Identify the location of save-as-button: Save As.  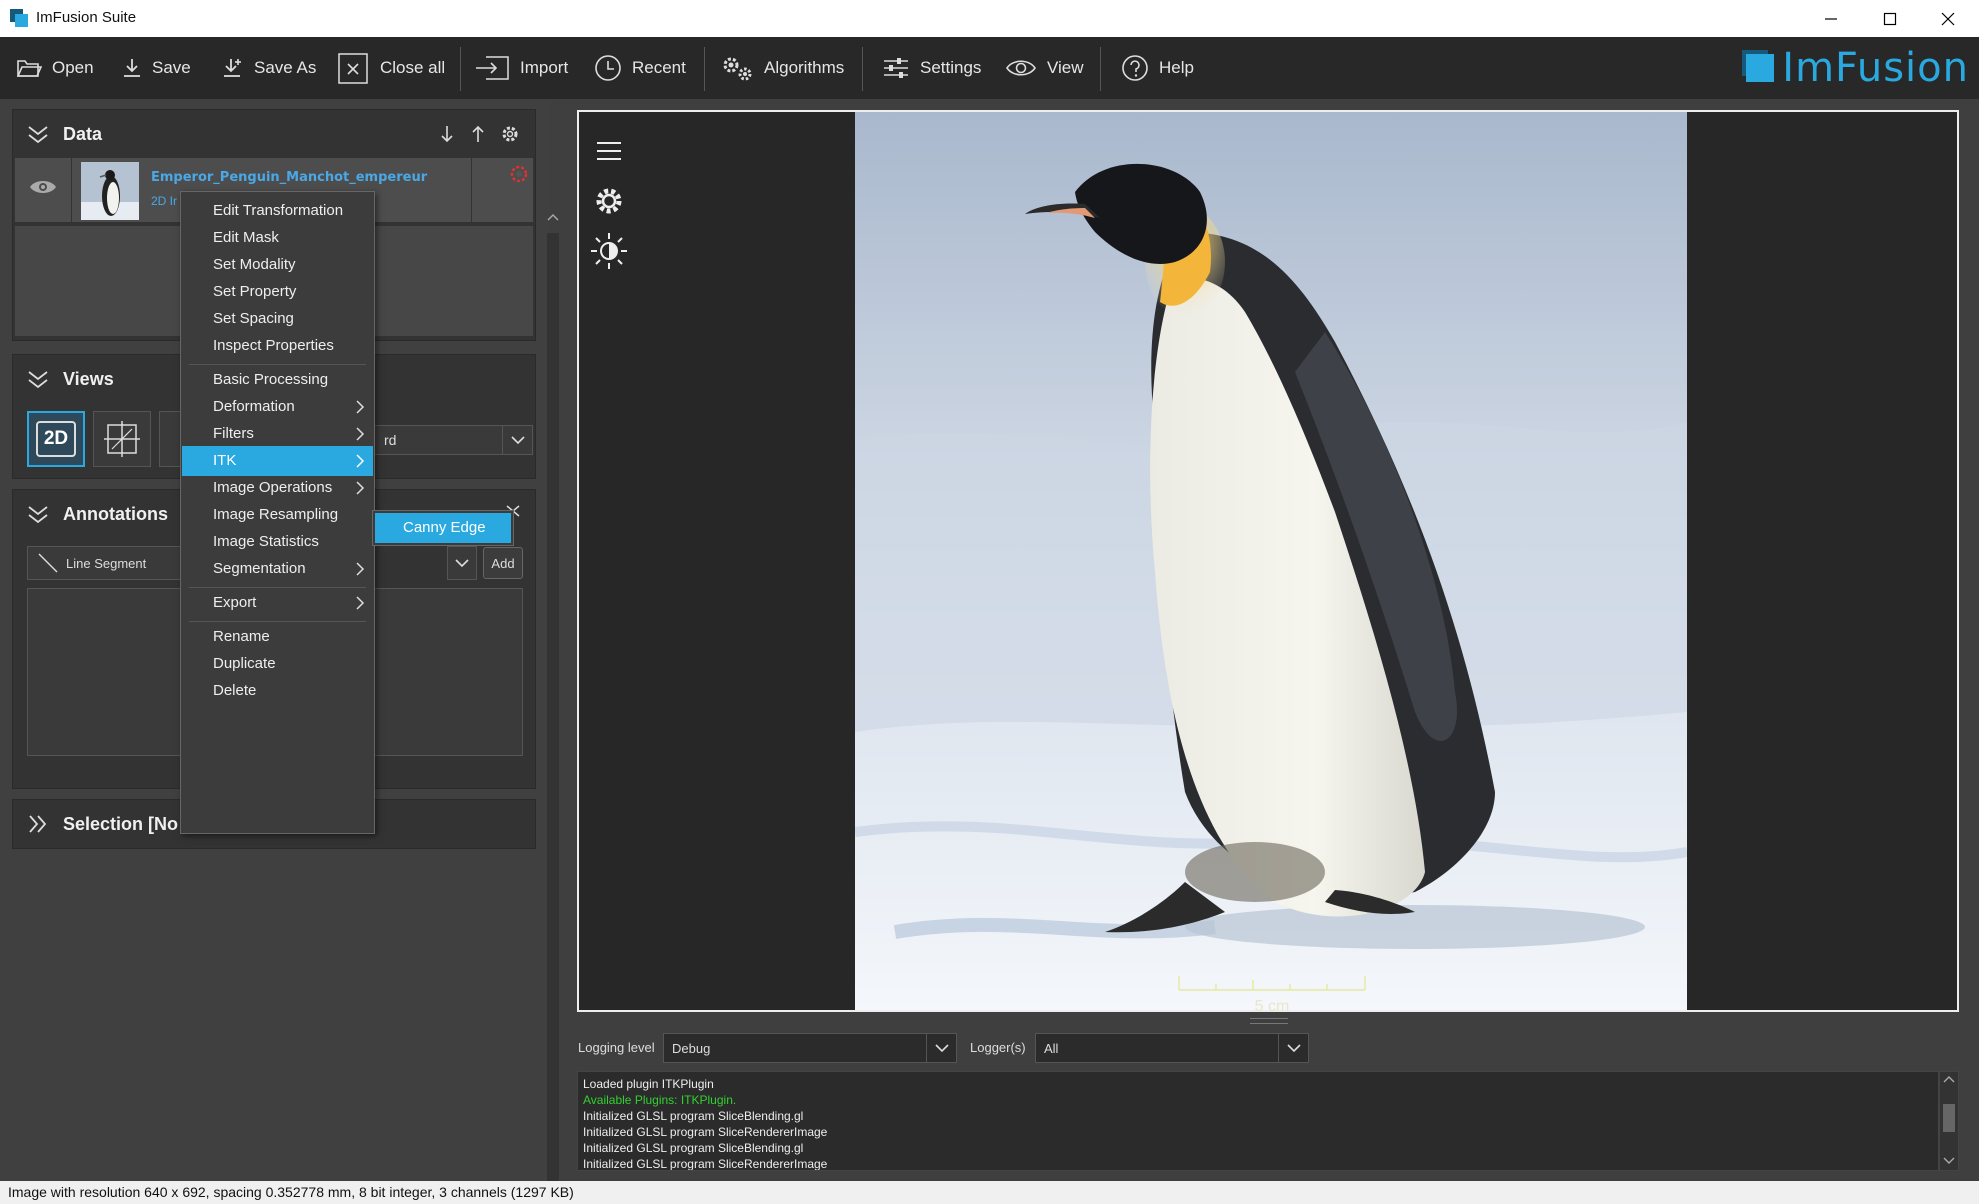
(269, 68).